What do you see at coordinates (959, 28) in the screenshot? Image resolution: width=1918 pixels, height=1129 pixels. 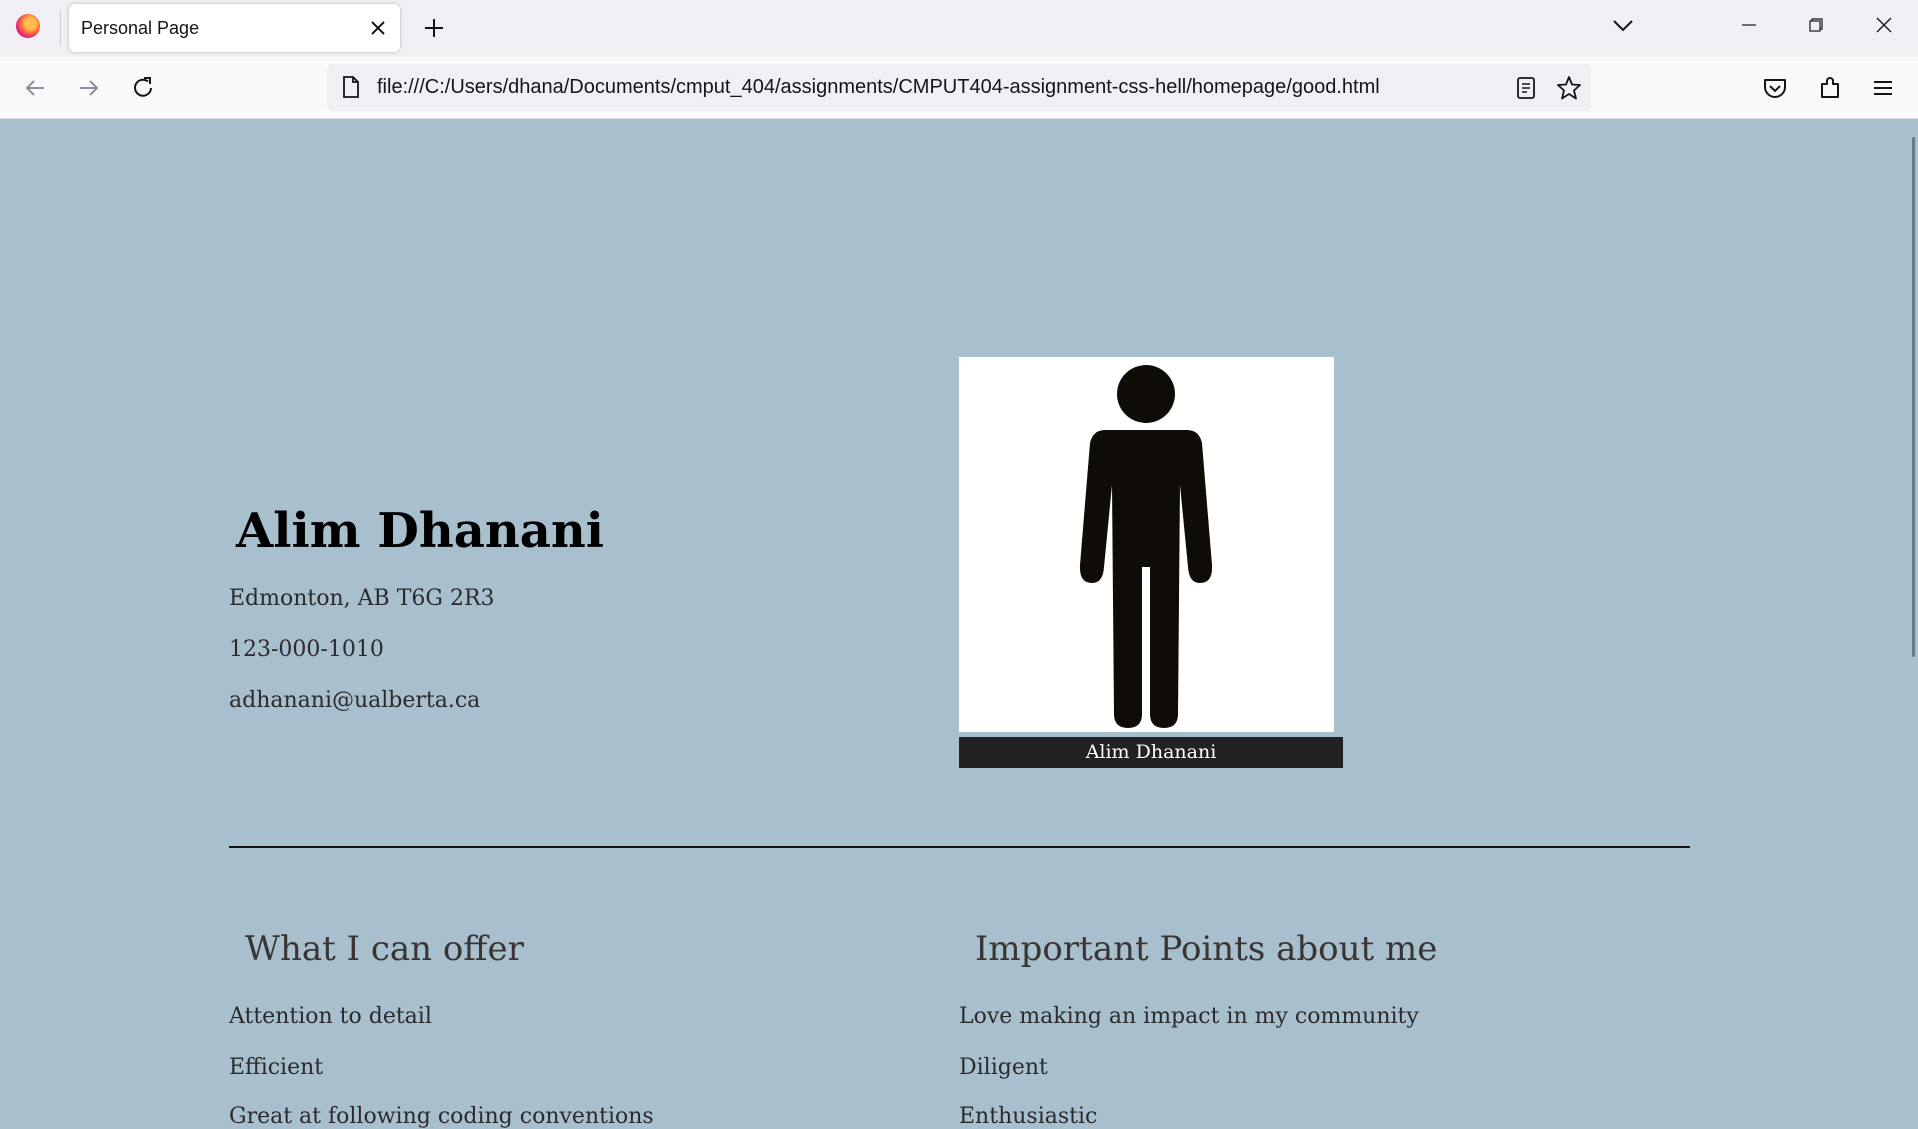 I see `tab-strip: Personal Page` at bounding box center [959, 28].